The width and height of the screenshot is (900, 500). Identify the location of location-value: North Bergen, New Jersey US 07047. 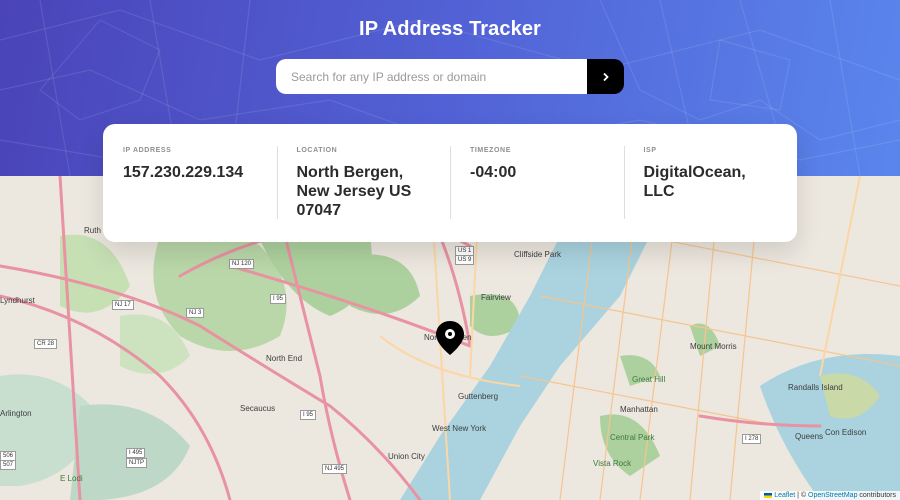
(354, 191).